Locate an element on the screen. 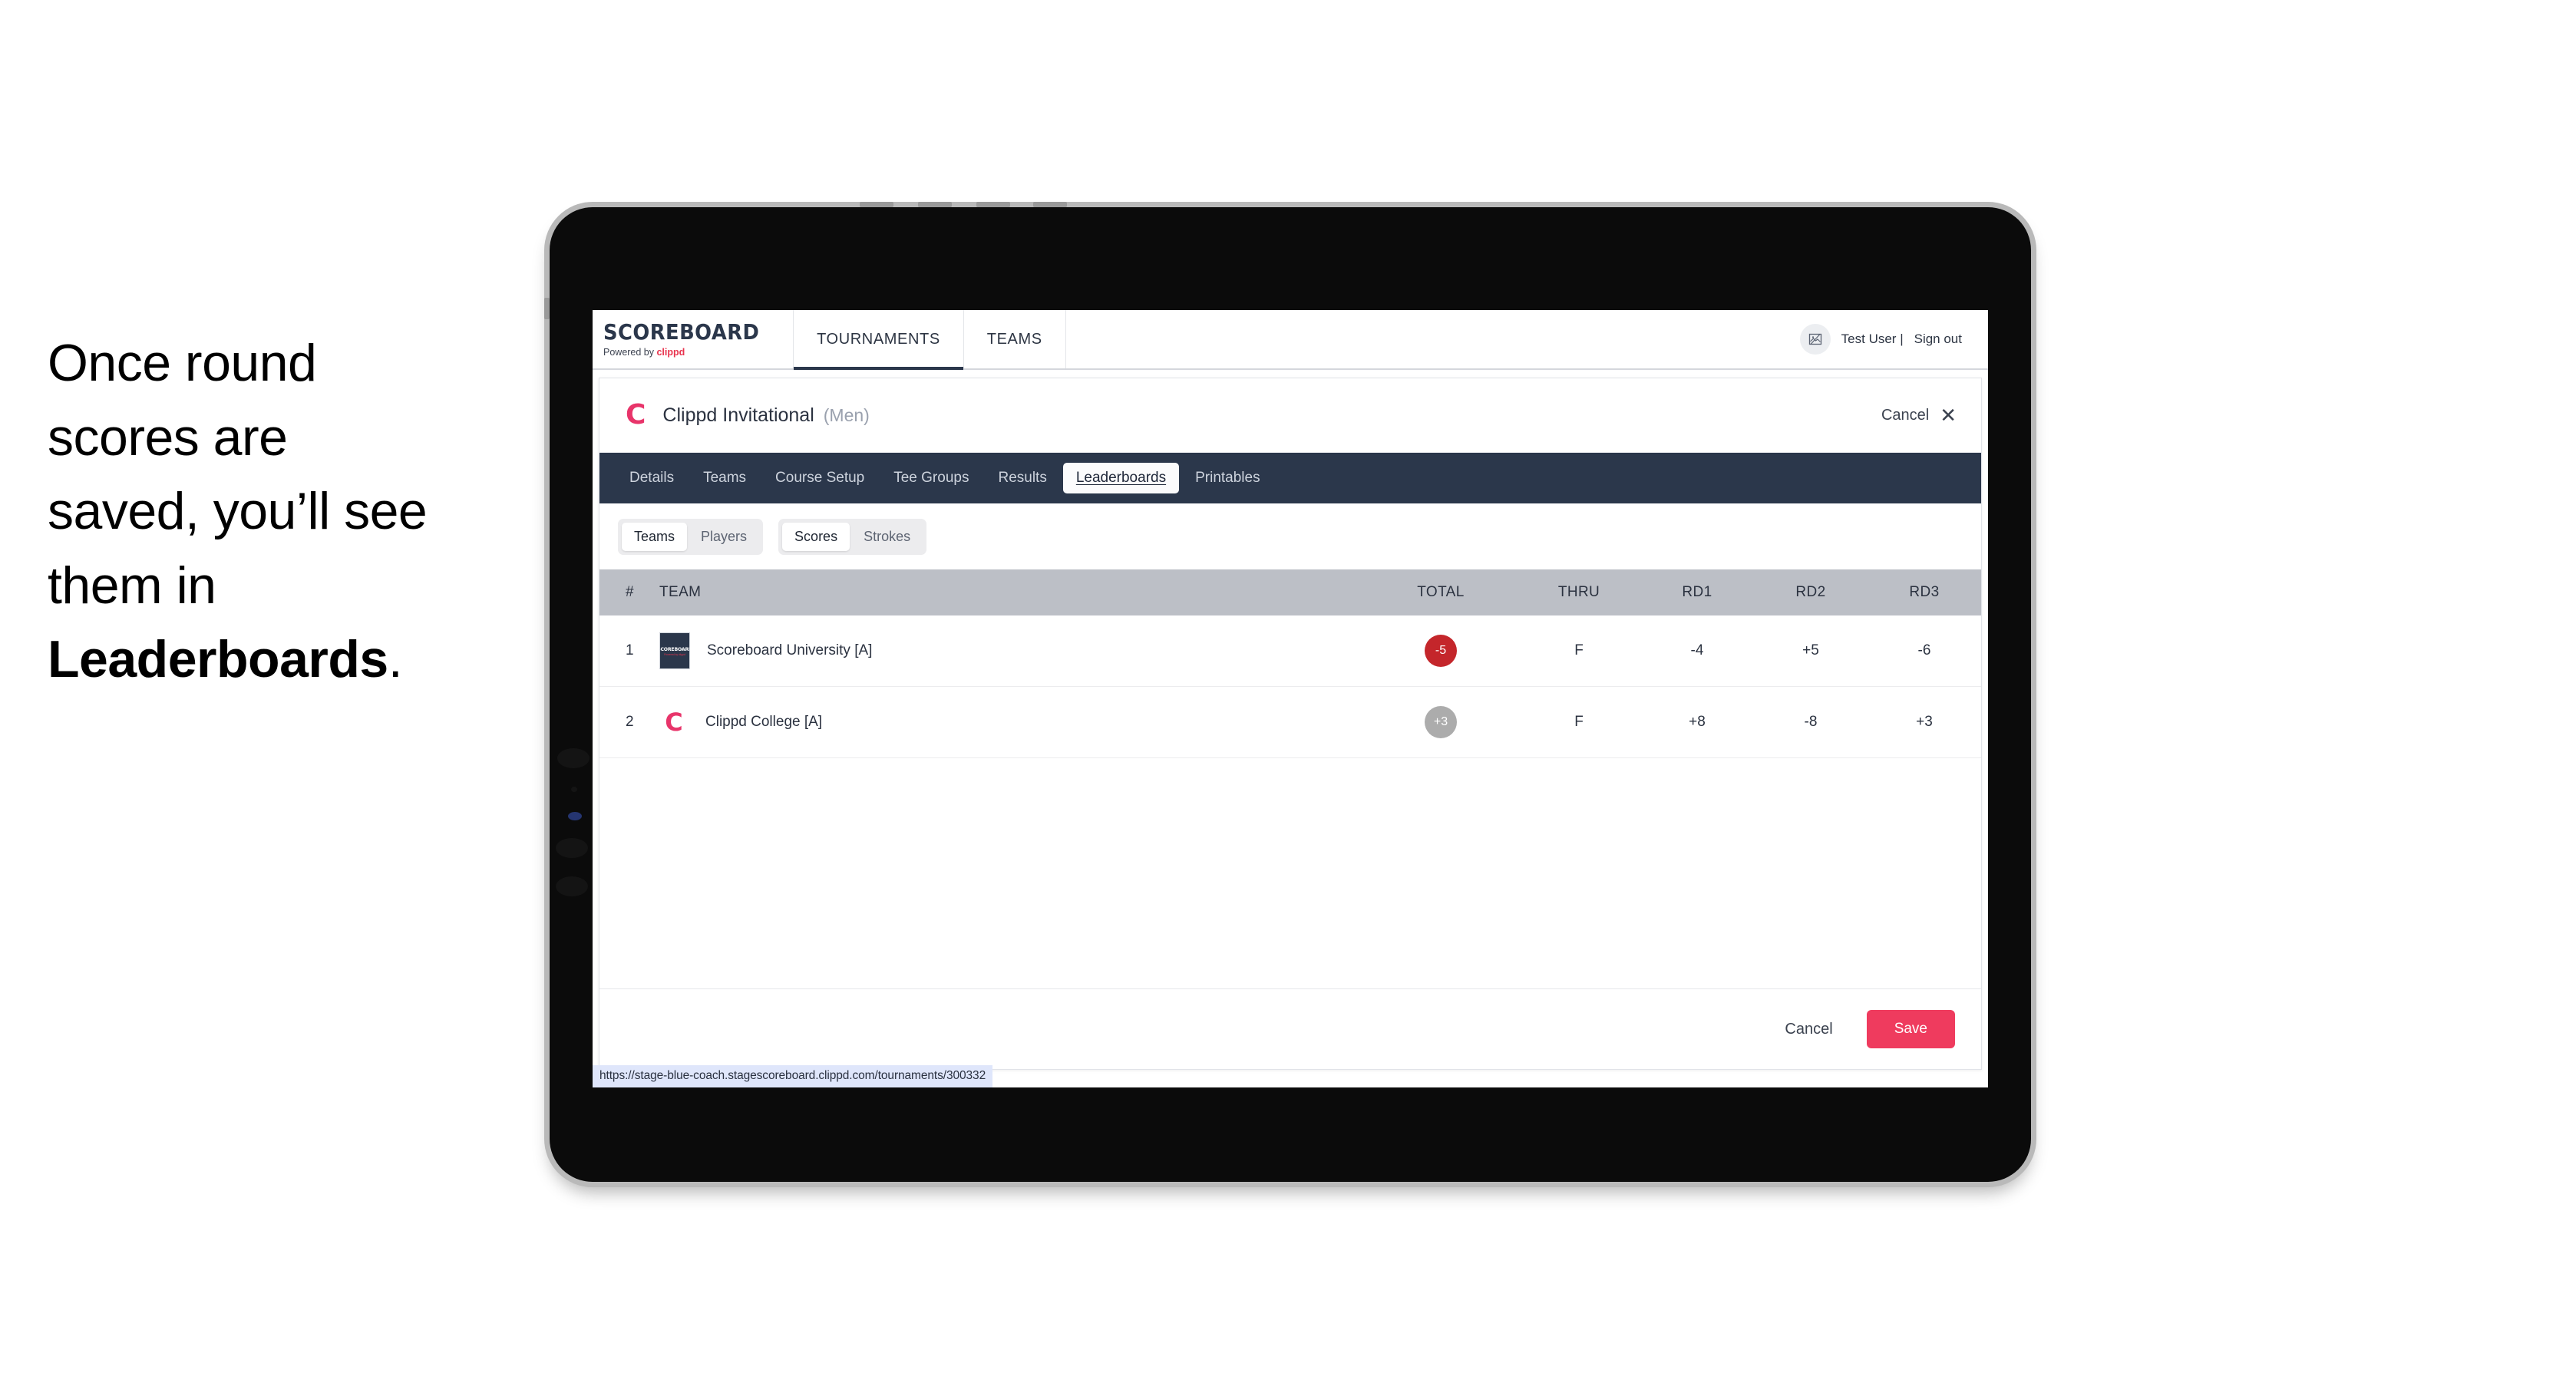 This screenshot has height=1386, width=2576. status-badge: -5 is located at coordinates (1441, 651).